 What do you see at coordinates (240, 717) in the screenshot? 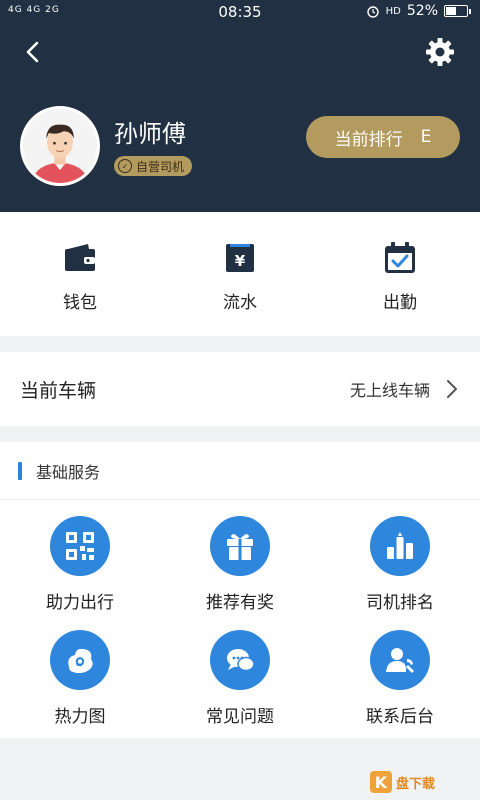
I see `service-label: 常见问题` at bounding box center [240, 717].